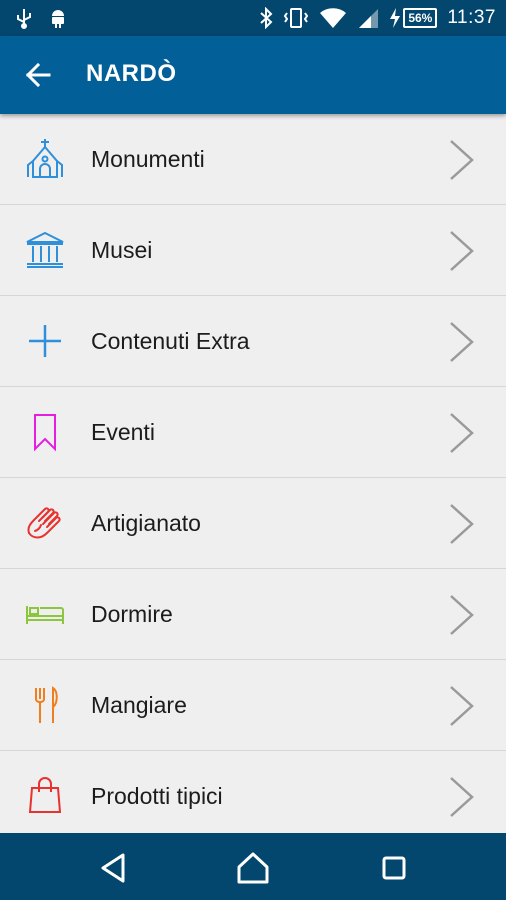 The image size is (506, 900). Describe the element at coordinates (132, 614) in the screenshot. I see `list-item-label: Dormire` at that location.